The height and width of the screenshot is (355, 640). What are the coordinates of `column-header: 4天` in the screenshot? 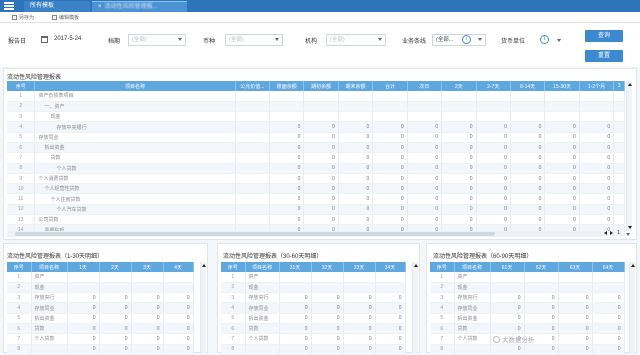 It's located at (178, 267).